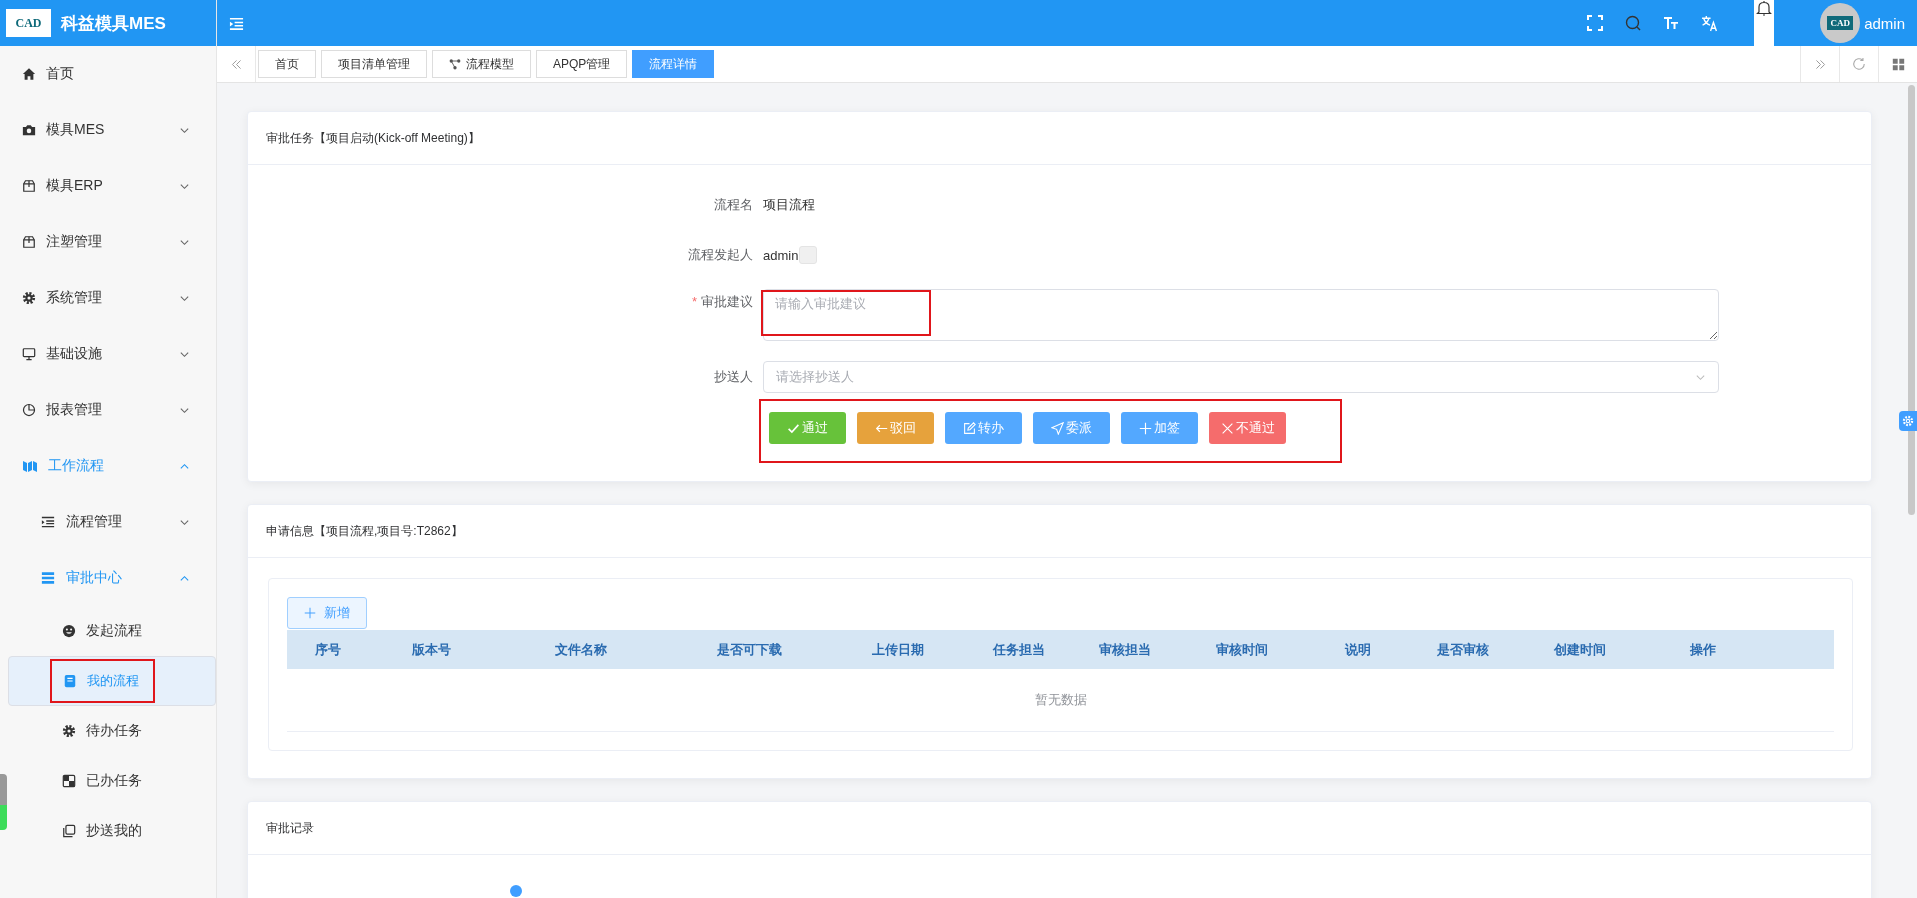  Describe the element at coordinates (694, 301) in the screenshot. I see `required-mark: *` at that location.